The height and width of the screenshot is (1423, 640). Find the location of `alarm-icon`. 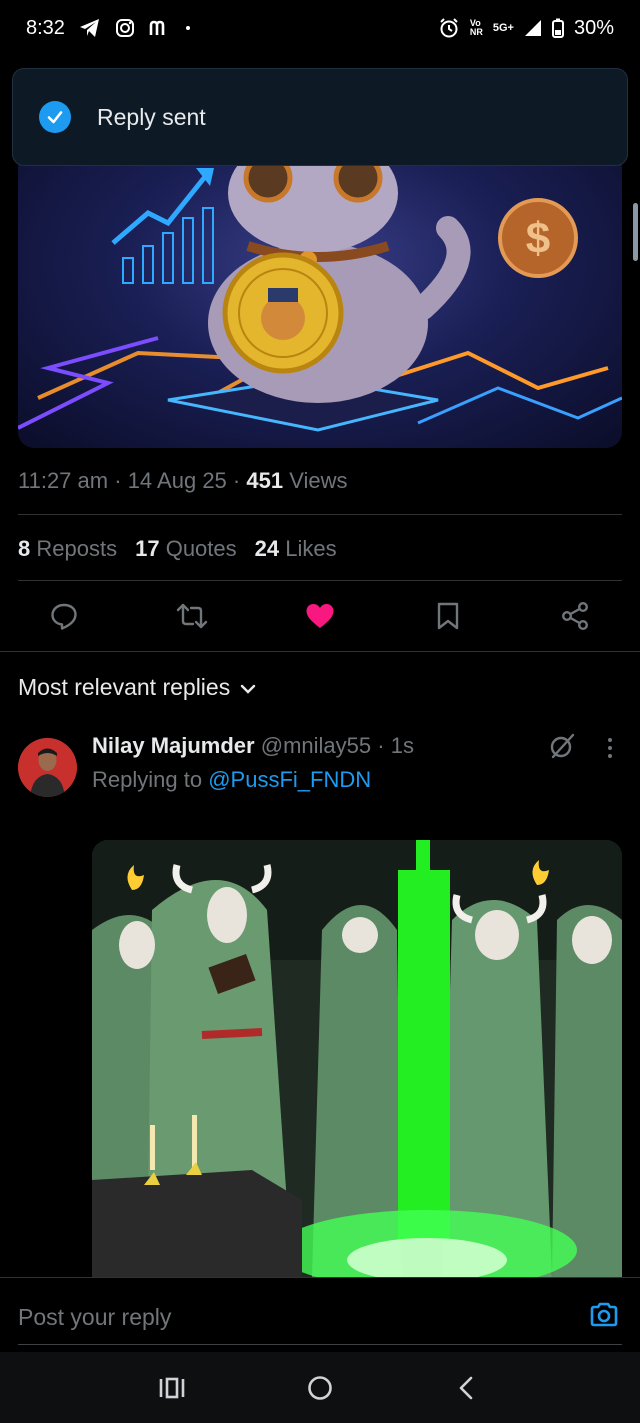

alarm-icon is located at coordinates (449, 28).